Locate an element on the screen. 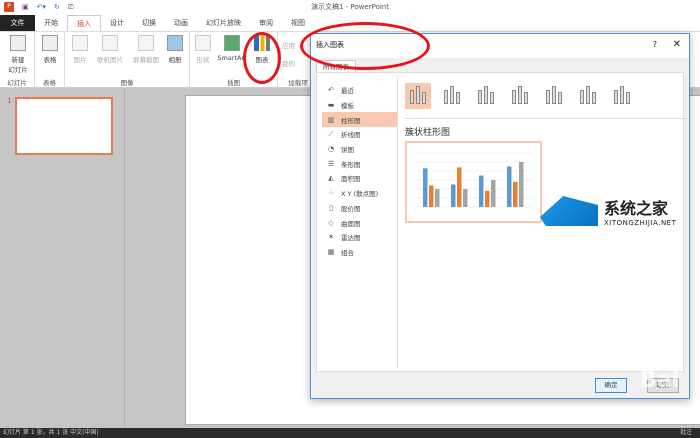 This screenshot has height=438, width=700. chart-subtype-list is located at coordinates (520, 96).